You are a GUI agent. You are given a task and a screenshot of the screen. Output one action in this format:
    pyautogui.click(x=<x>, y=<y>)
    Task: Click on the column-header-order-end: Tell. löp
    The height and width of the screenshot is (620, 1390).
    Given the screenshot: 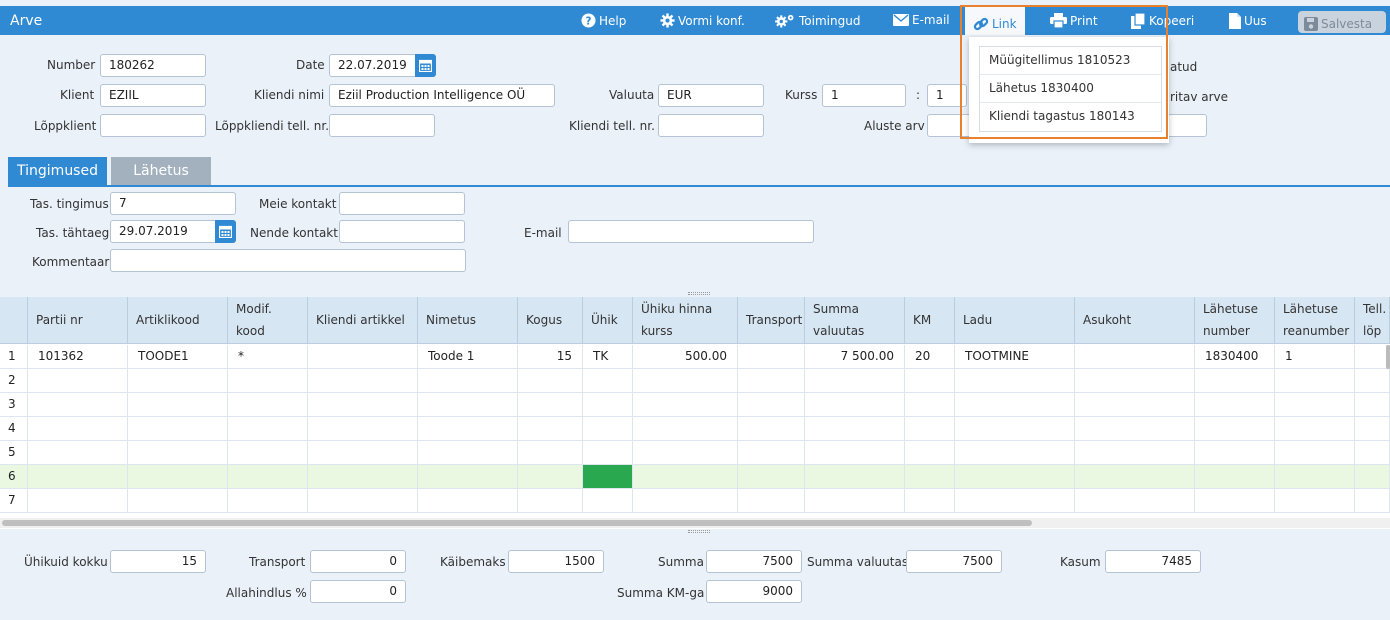 What is the action you would take?
    pyautogui.click(x=1372, y=320)
    